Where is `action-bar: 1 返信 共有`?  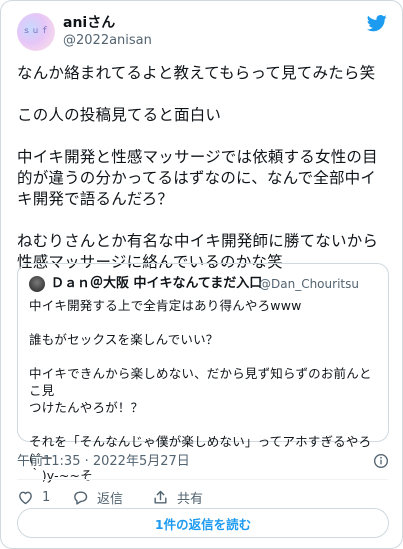
action-bar: 1 返信 共有 is located at coordinates (203, 497).